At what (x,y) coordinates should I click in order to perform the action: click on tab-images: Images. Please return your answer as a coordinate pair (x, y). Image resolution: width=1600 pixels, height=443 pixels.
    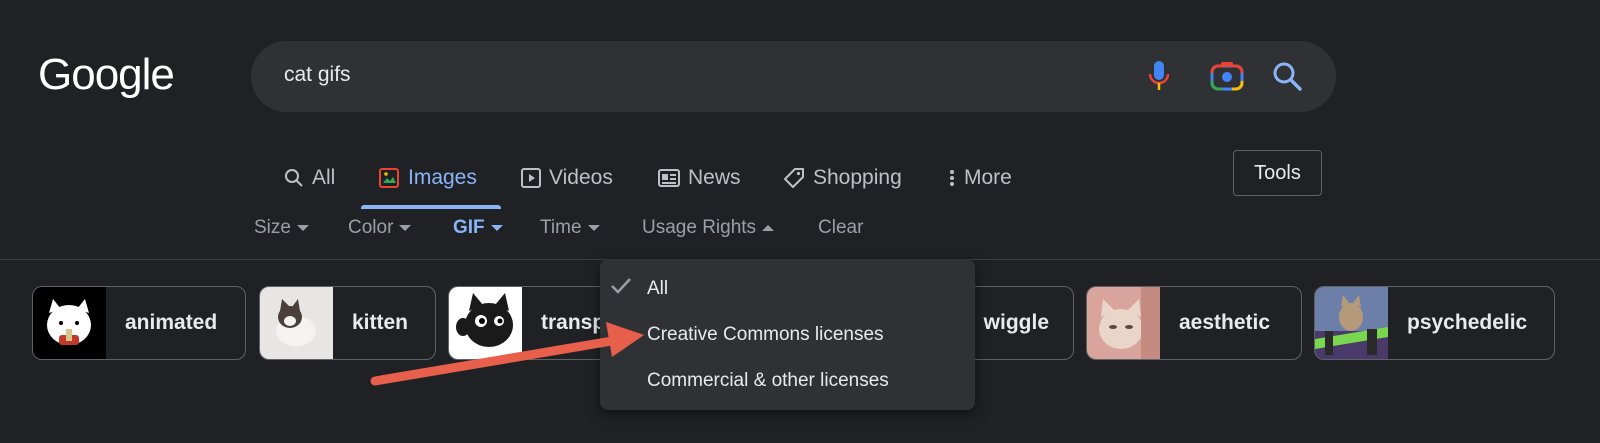
    Looking at the image, I should click on (427, 178).